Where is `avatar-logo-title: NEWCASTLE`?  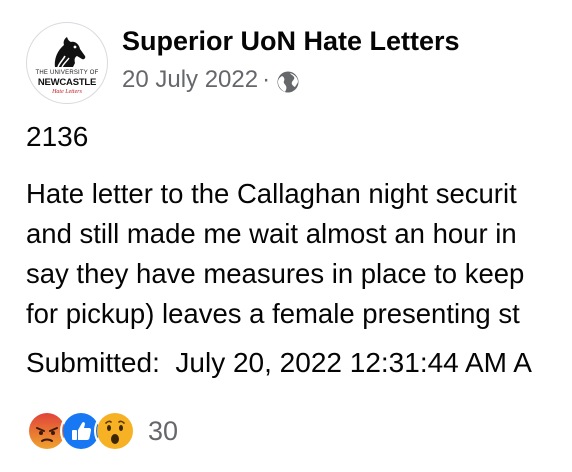 avatar-logo-title: NEWCASTLE is located at coordinates (67, 82).